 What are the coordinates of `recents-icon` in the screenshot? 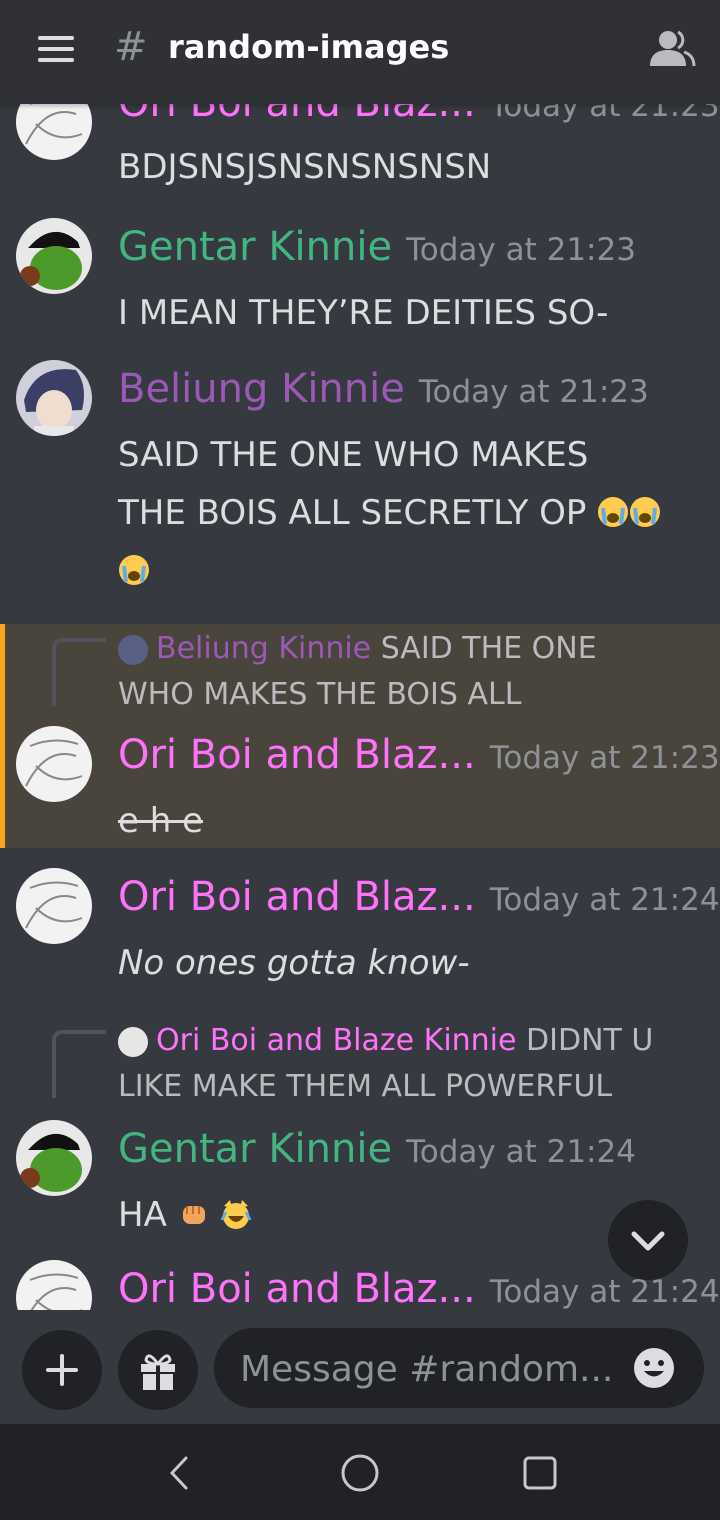 It's located at (540, 1473).